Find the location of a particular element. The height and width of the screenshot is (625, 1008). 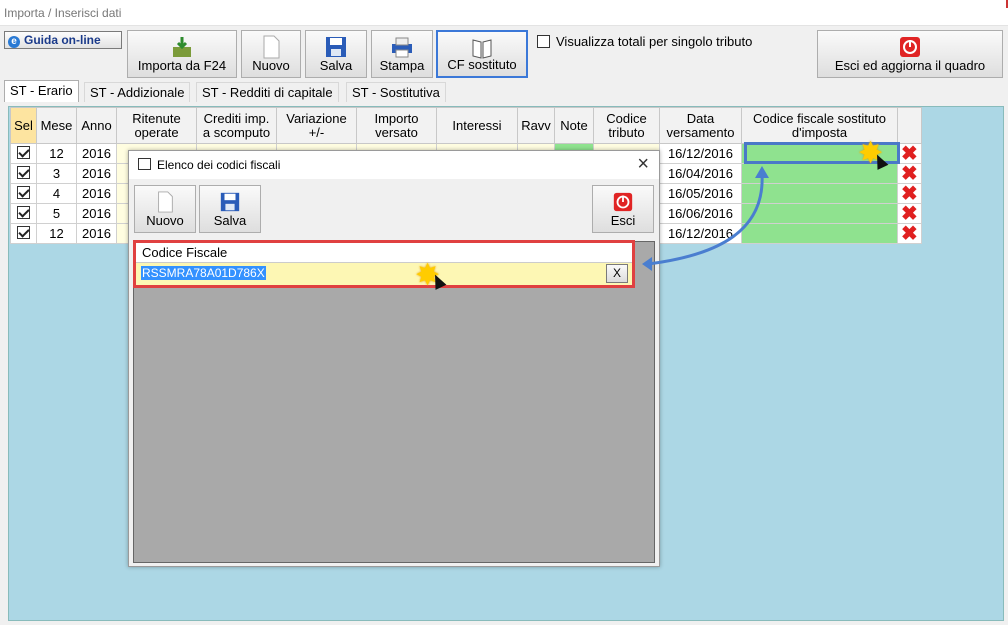

tab-st-redditi-capitale: ST - Redditi di capitale is located at coordinates (267, 92).